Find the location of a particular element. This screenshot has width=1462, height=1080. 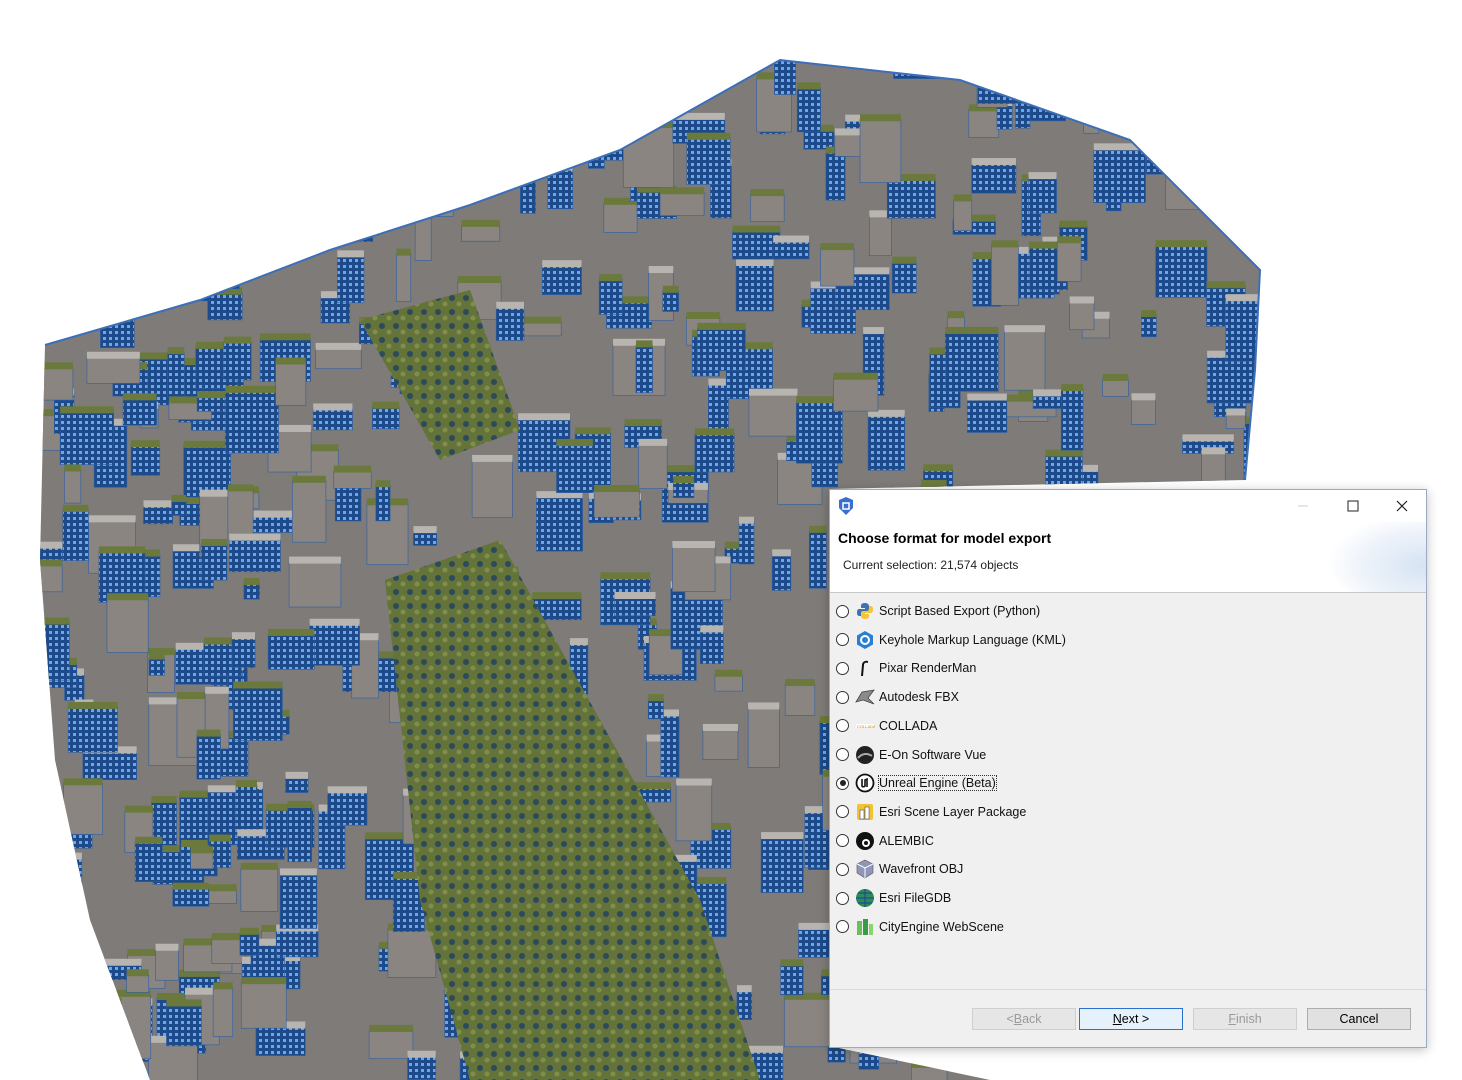

selection-status: Current selection: 21,574 objects is located at coordinates (931, 565).